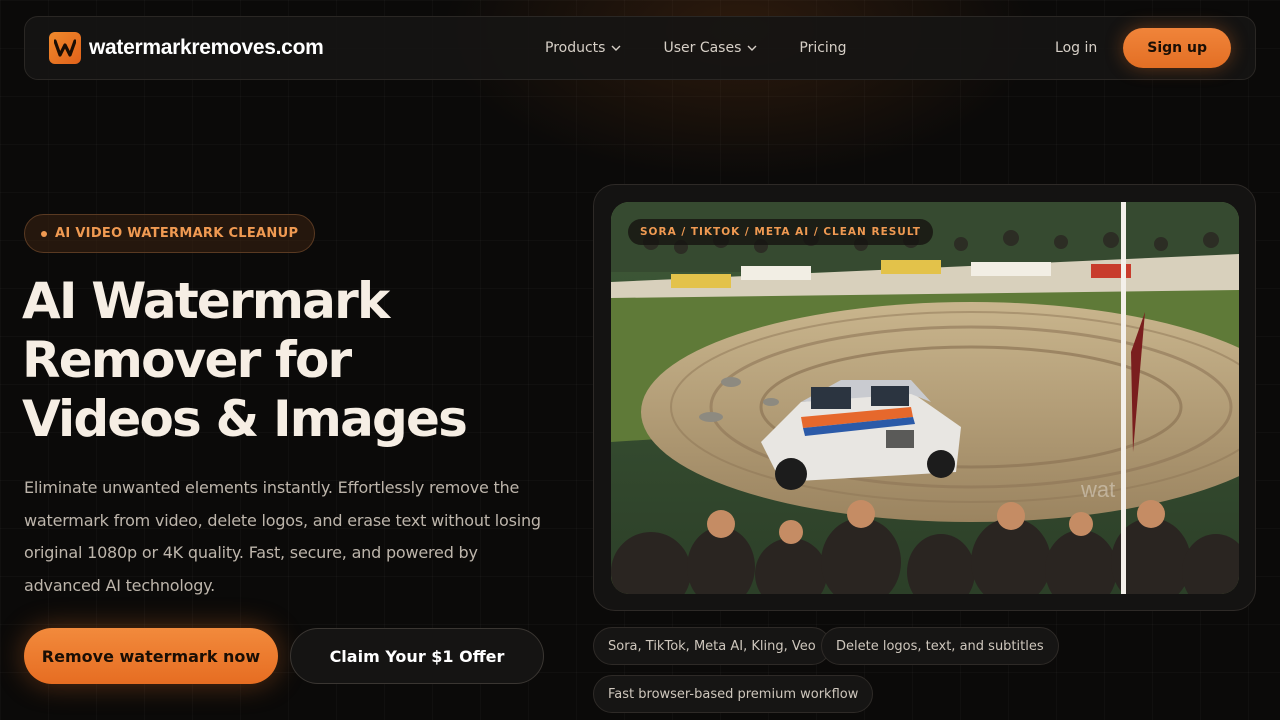  Describe the element at coordinates (1076, 48) in the screenshot. I see `login-link: Log in` at that location.